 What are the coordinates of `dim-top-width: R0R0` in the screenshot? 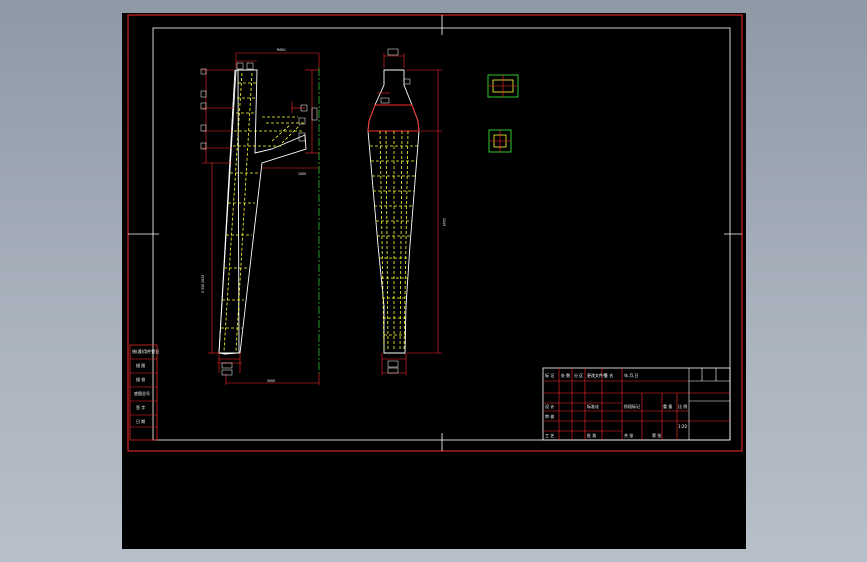 It's located at (281, 50).